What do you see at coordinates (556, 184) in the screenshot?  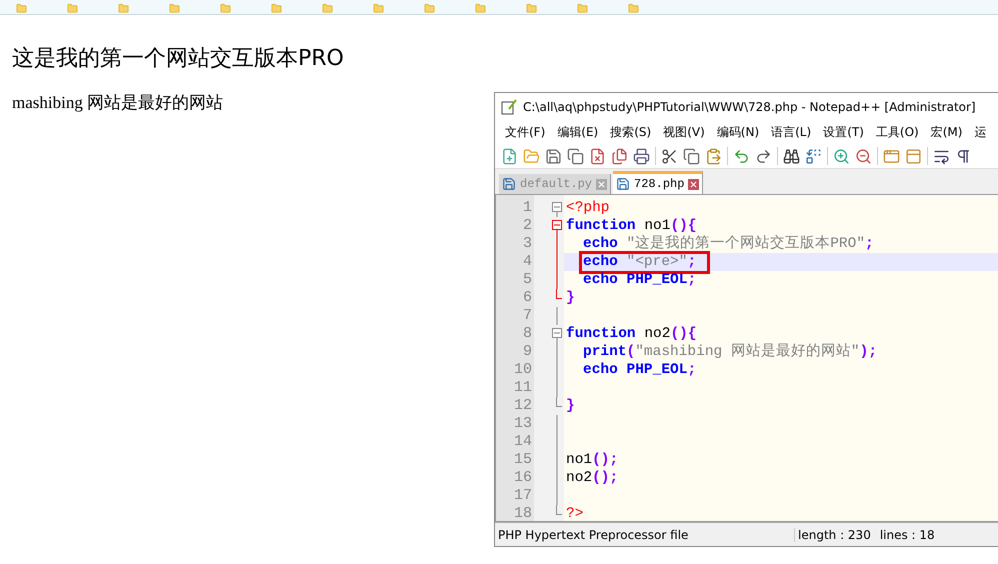 I see `tab-label: default.py` at bounding box center [556, 184].